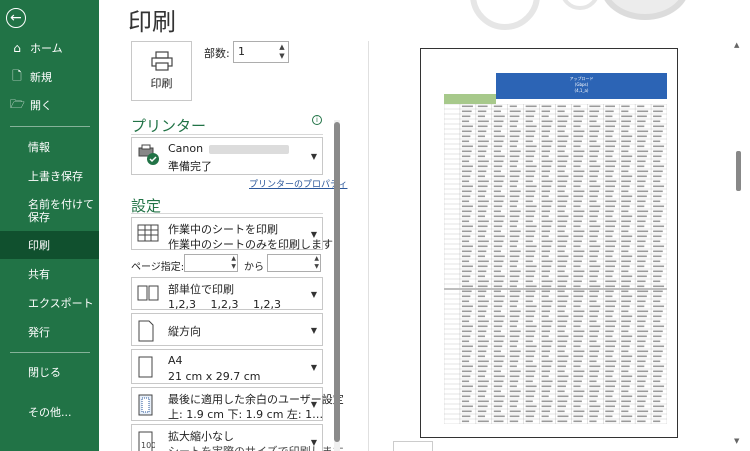 The height and width of the screenshot is (451, 750). I want to click on nav-item-export: エクスポート, so click(49, 303).